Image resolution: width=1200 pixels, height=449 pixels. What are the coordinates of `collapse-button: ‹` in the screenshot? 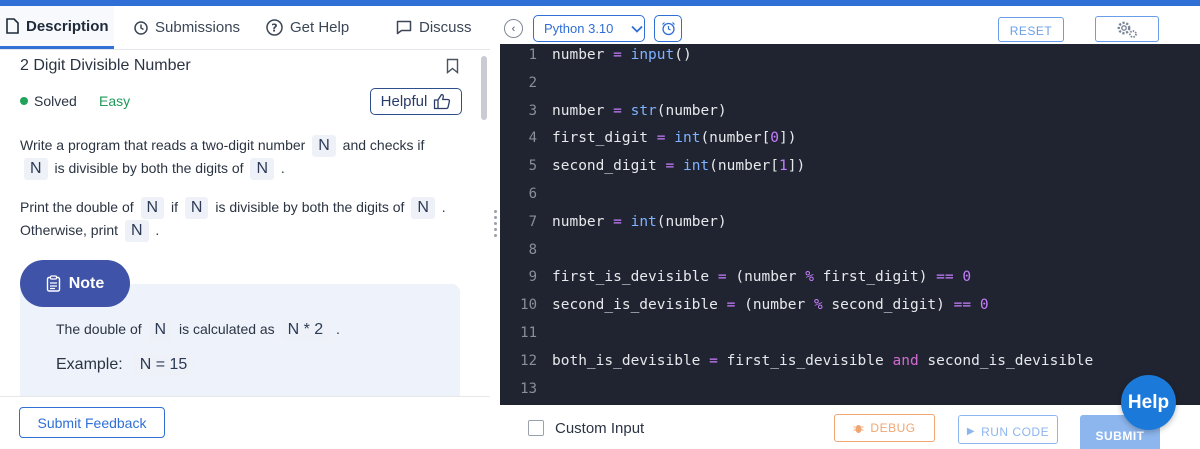 It's located at (513, 28).